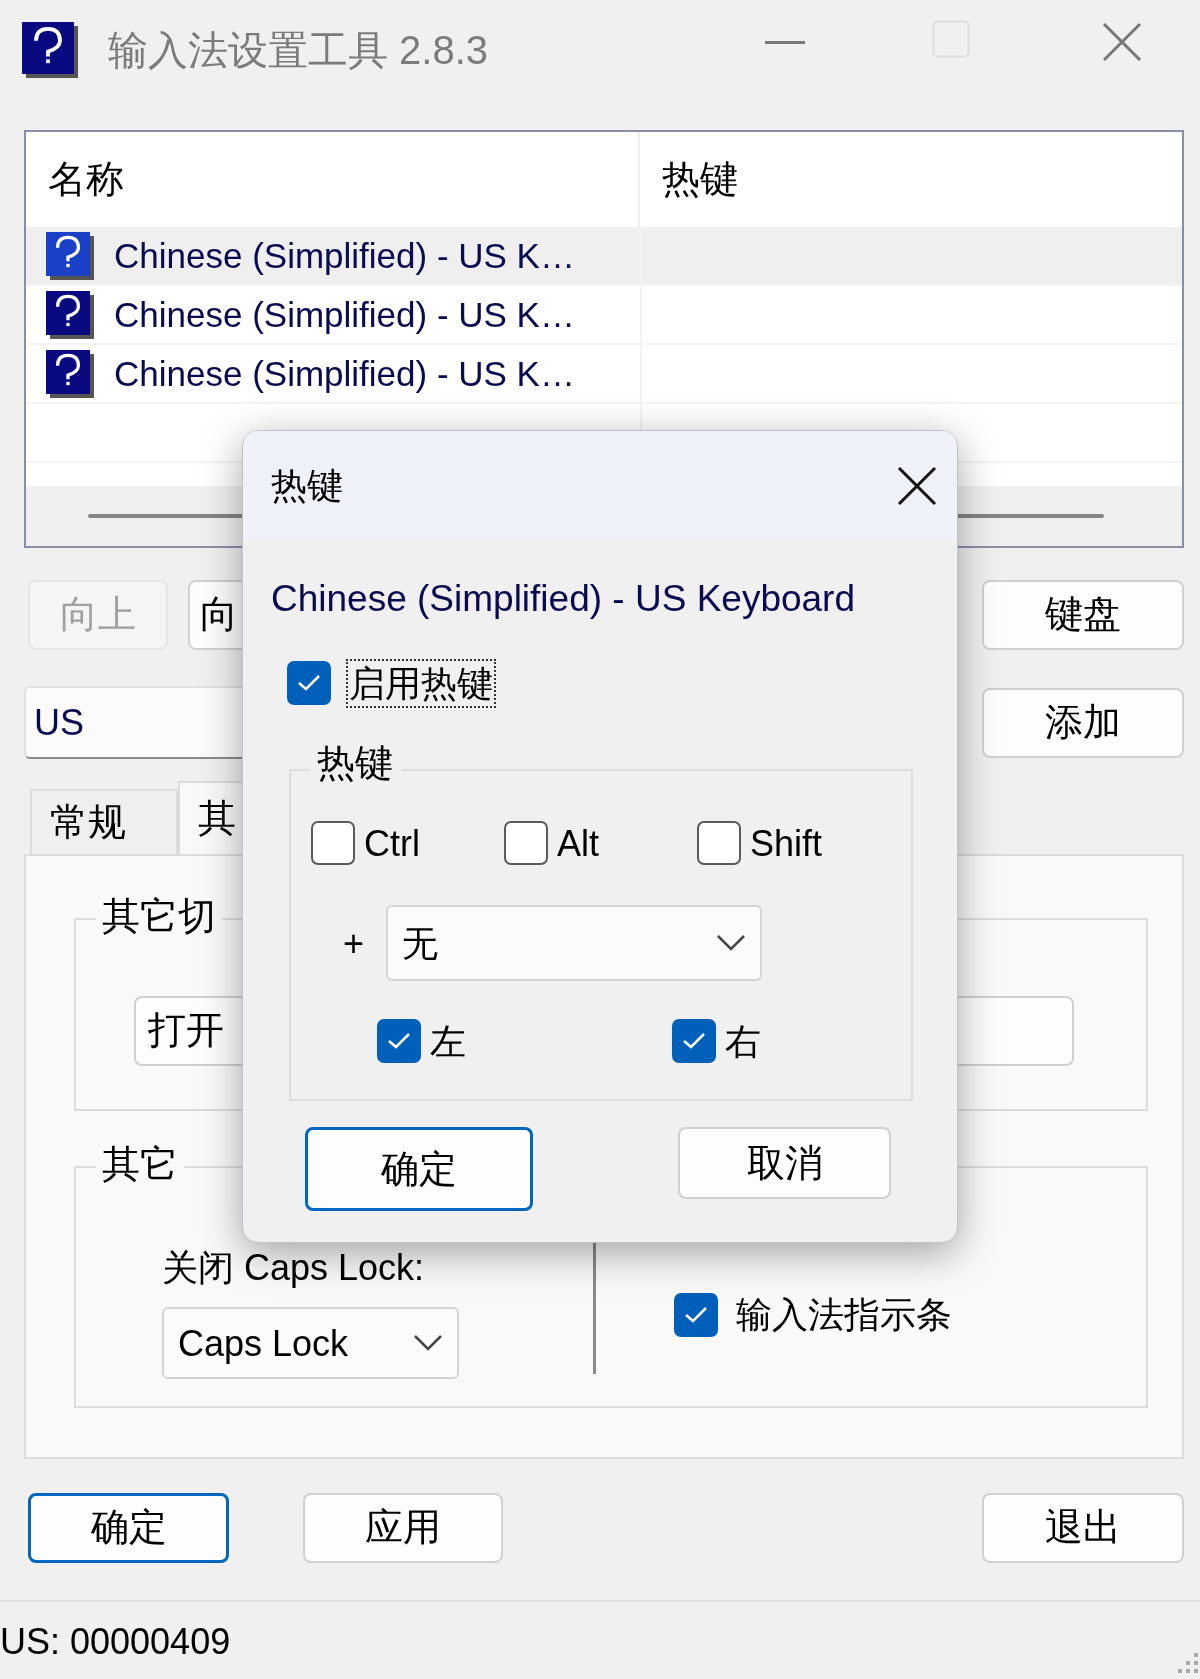  I want to click on button: 取消, so click(784, 1163).